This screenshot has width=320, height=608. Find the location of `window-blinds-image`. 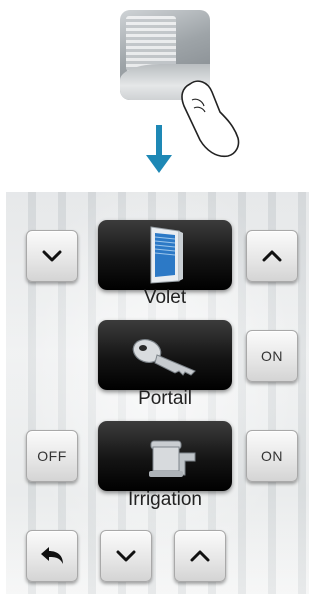

window-blinds-image is located at coordinates (151, 43).